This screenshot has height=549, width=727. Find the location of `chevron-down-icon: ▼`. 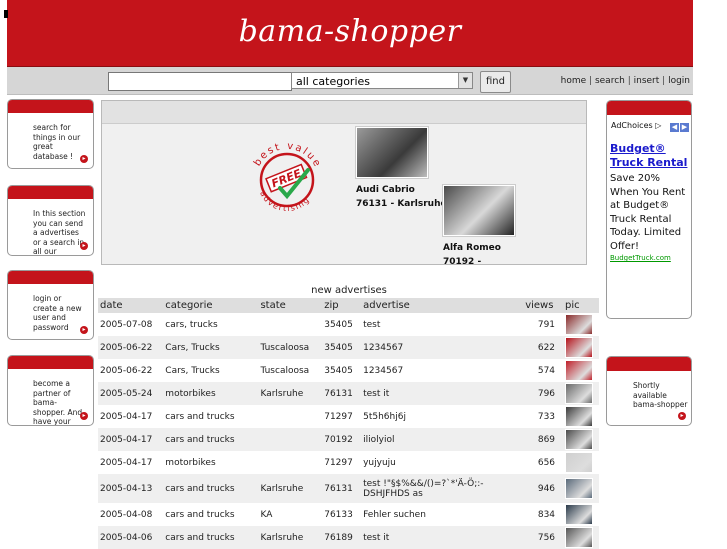

chevron-down-icon: ▼ is located at coordinates (465, 80).